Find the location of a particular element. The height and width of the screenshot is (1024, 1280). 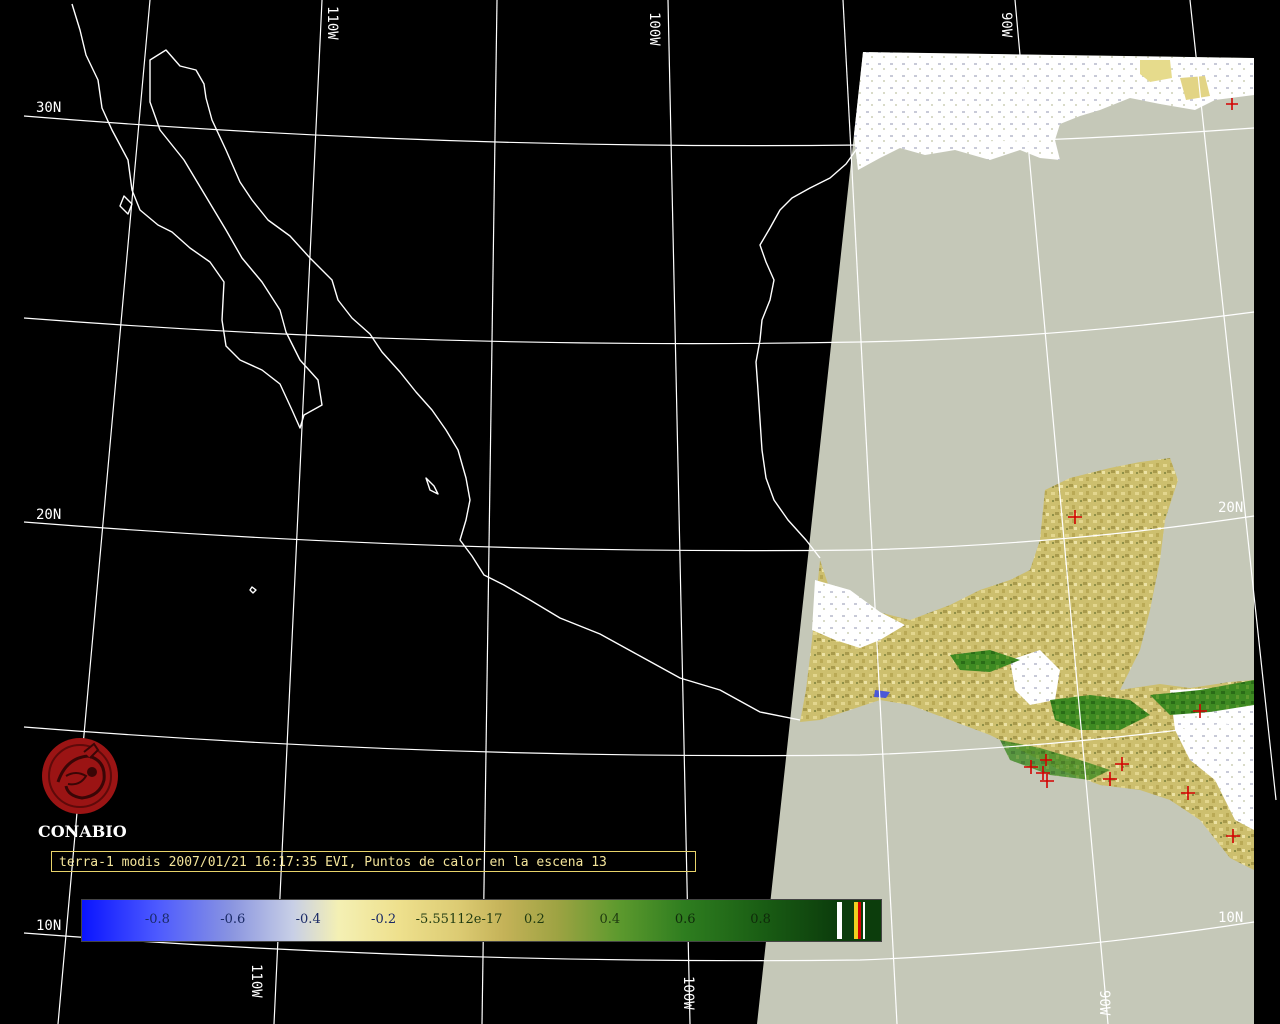

legend-swatch-hotspot is located at coordinates (859, 920).